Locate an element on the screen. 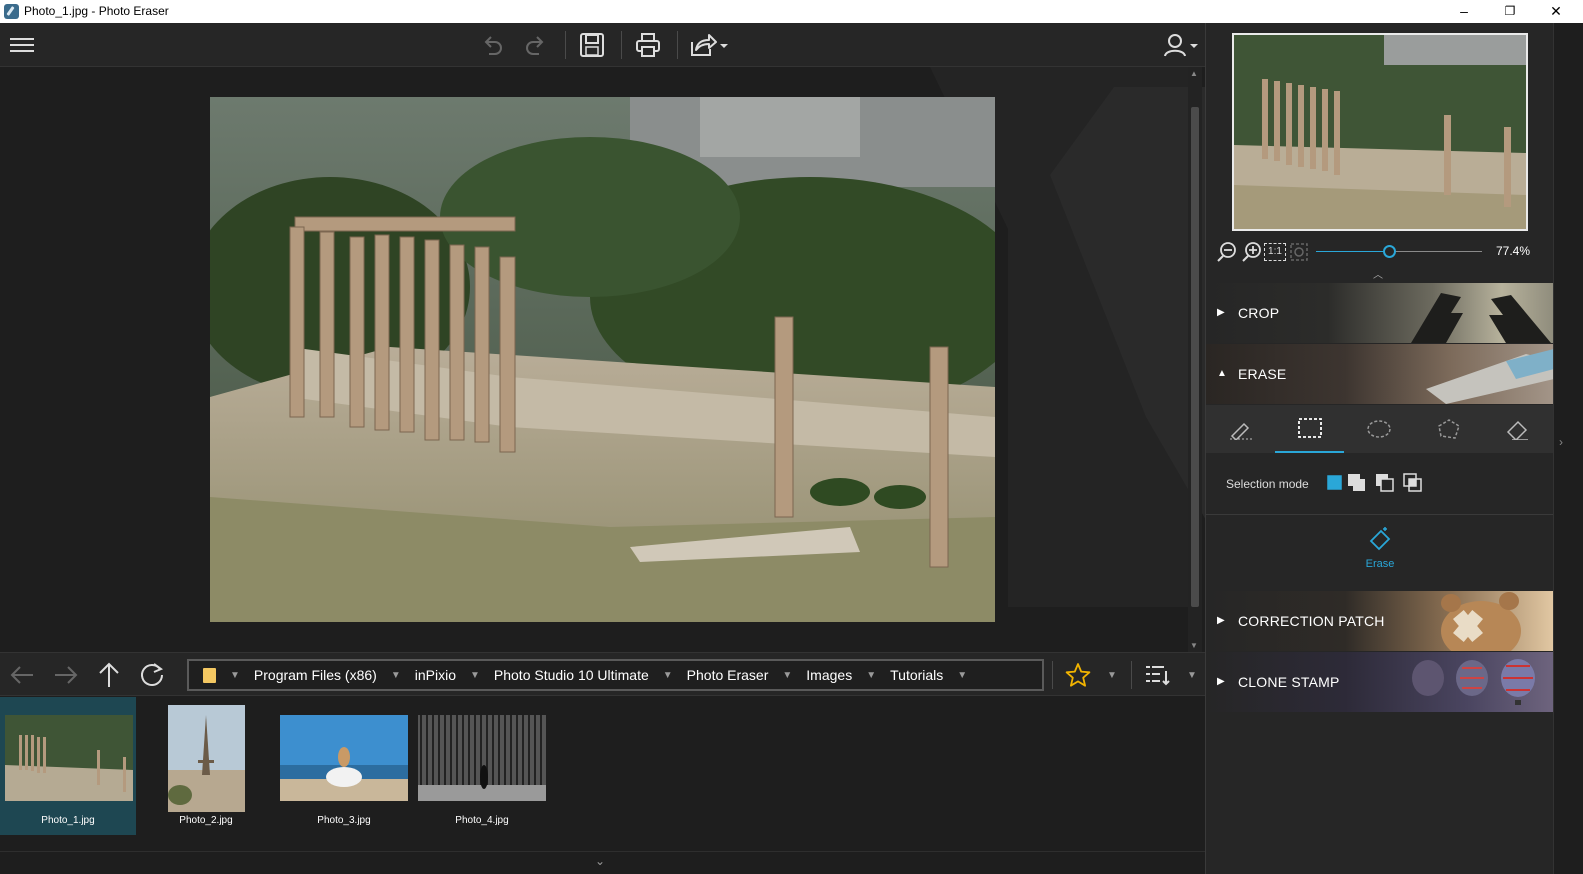 This screenshot has height=874, width=1583. selection-add-button is located at coordinates (1357, 483).